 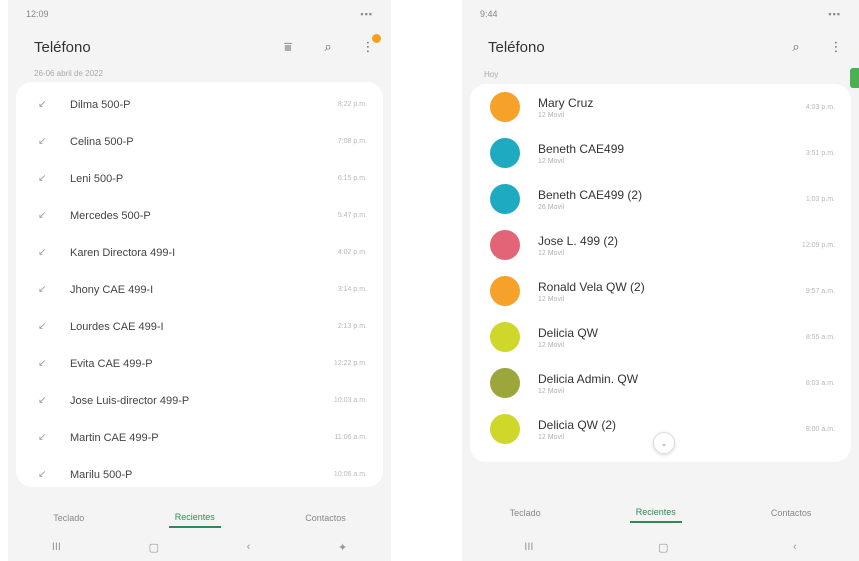 I want to click on notification-dot, so click(x=376, y=38).